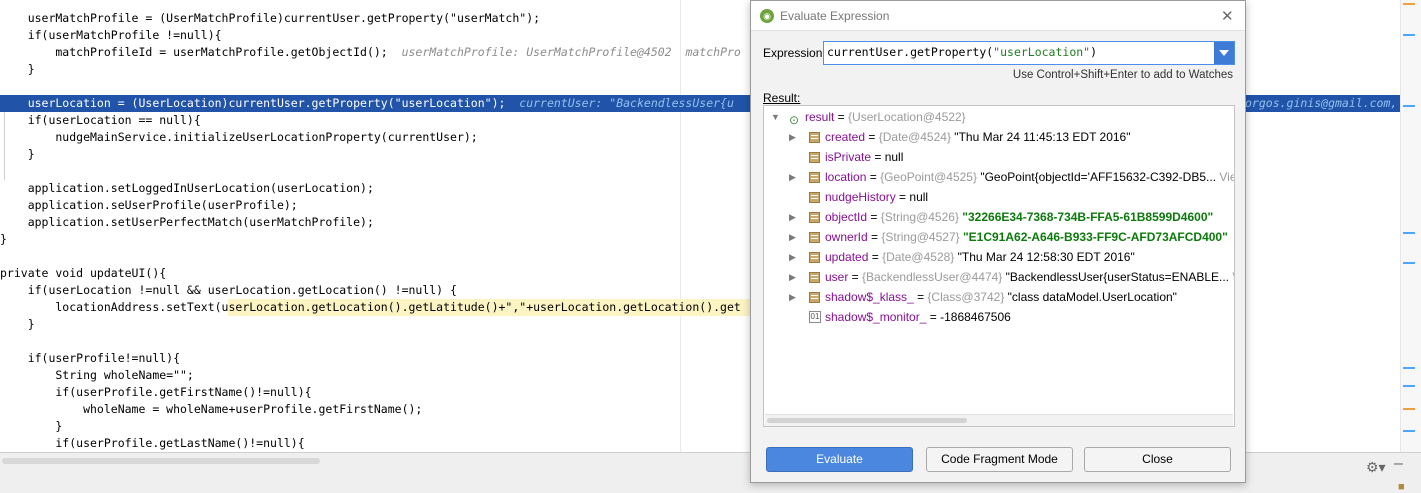 This screenshot has height=493, width=1421. What do you see at coordinates (775, 117) in the screenshot?
I see `collapse-arrow-icon: ▼` at bounding box center [775, 117].